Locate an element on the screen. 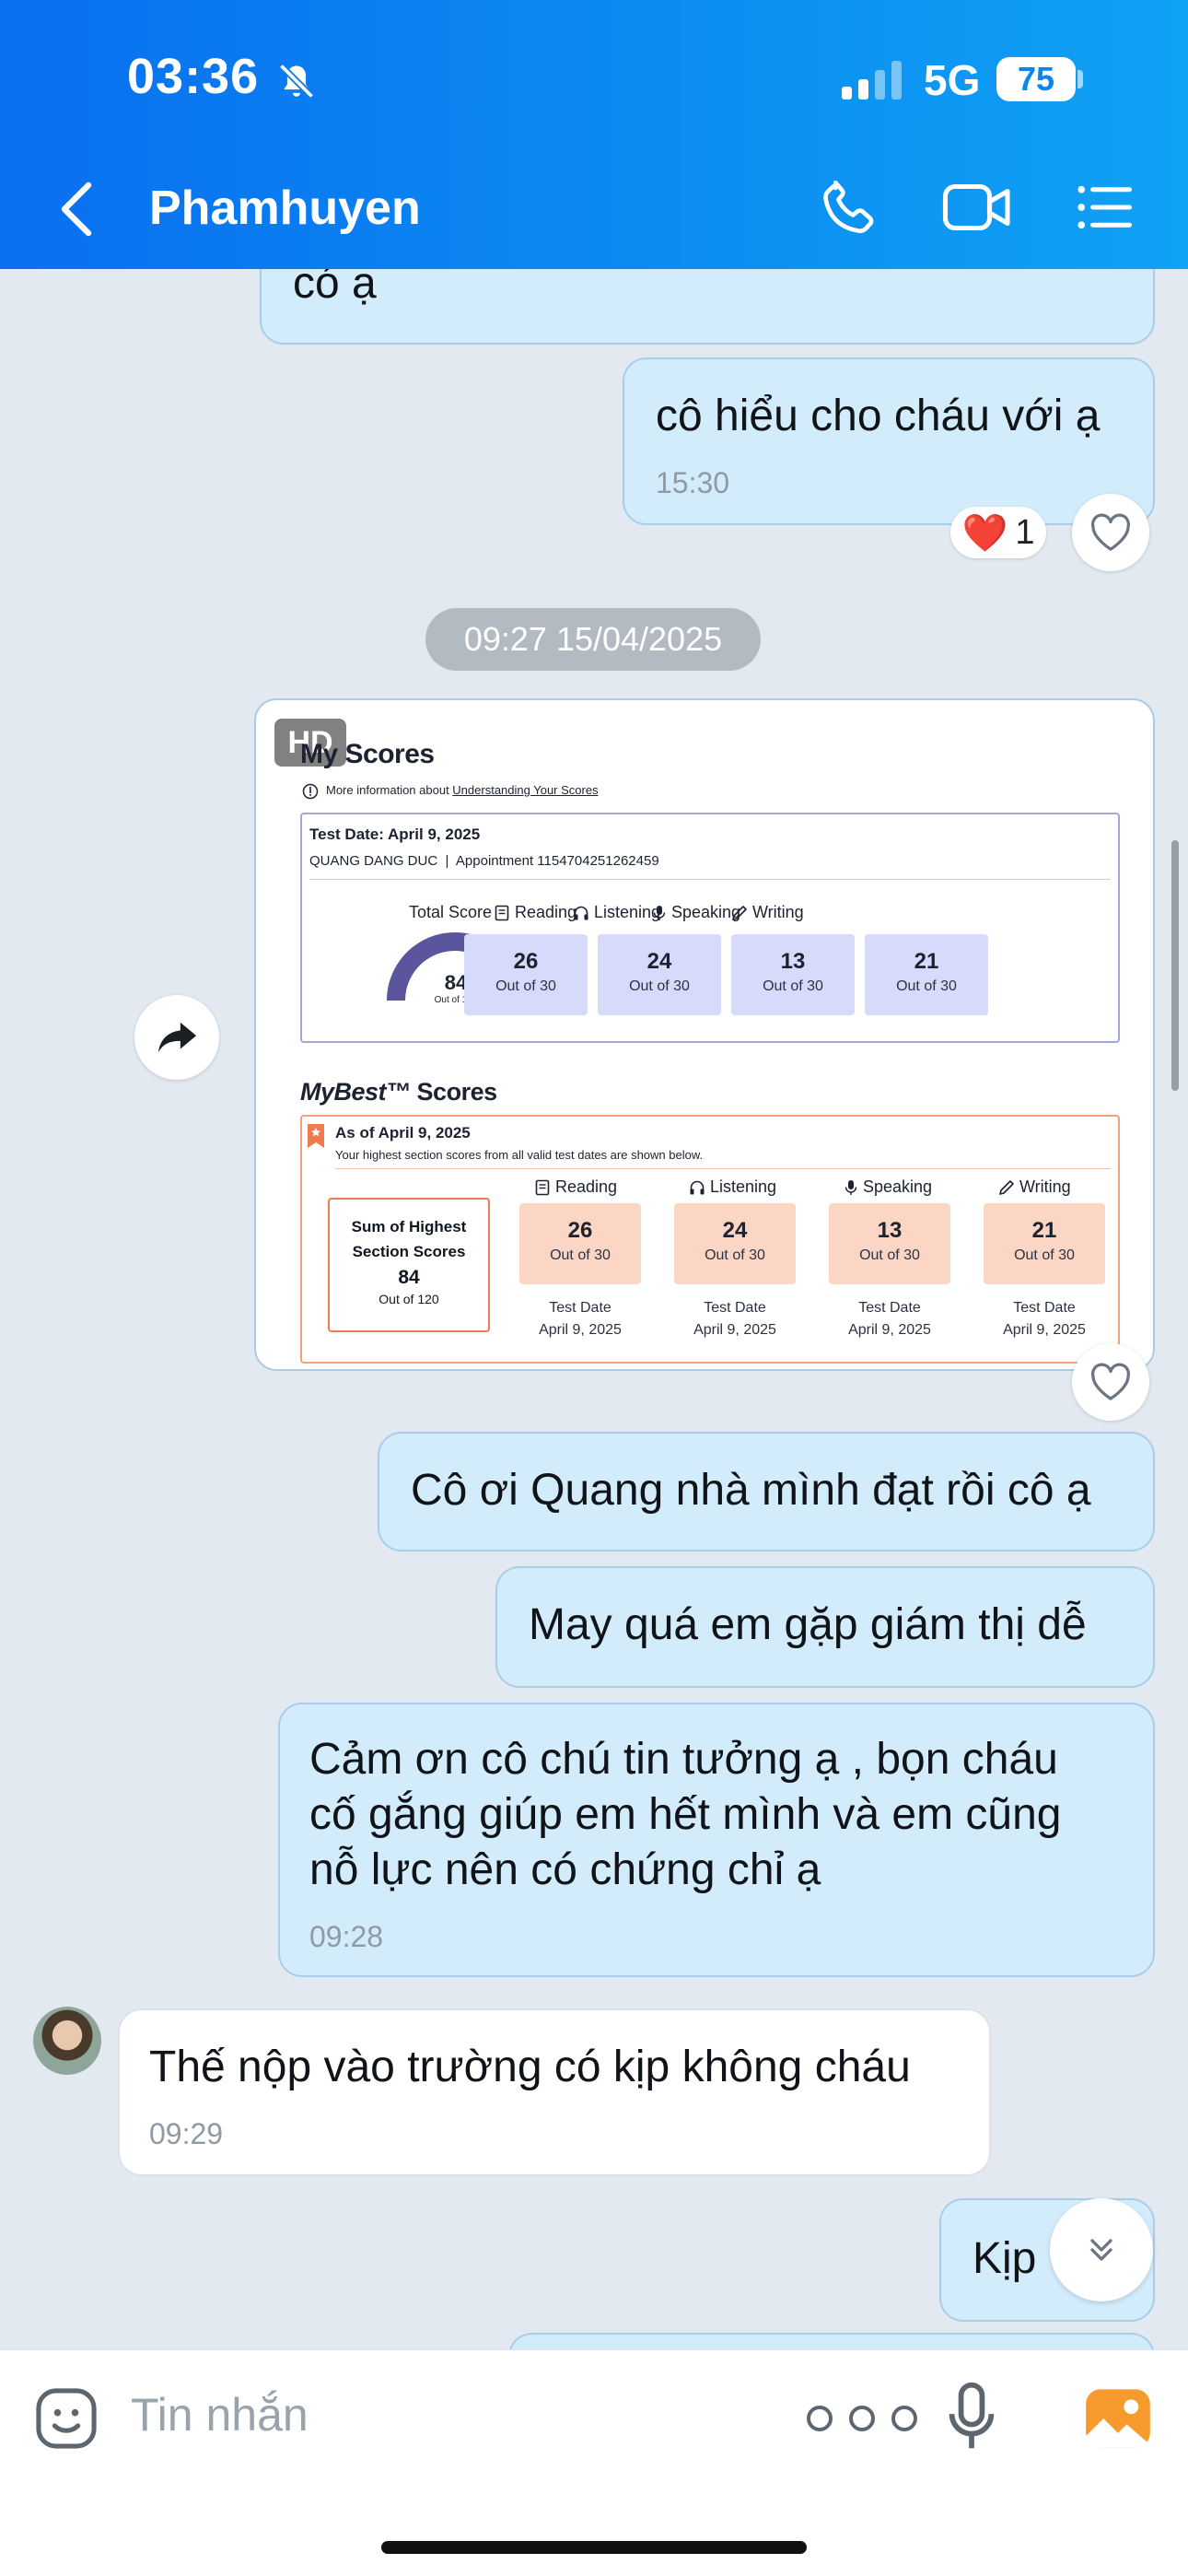  double-chevron-down-icon is located at coordinates (1101, 2250).